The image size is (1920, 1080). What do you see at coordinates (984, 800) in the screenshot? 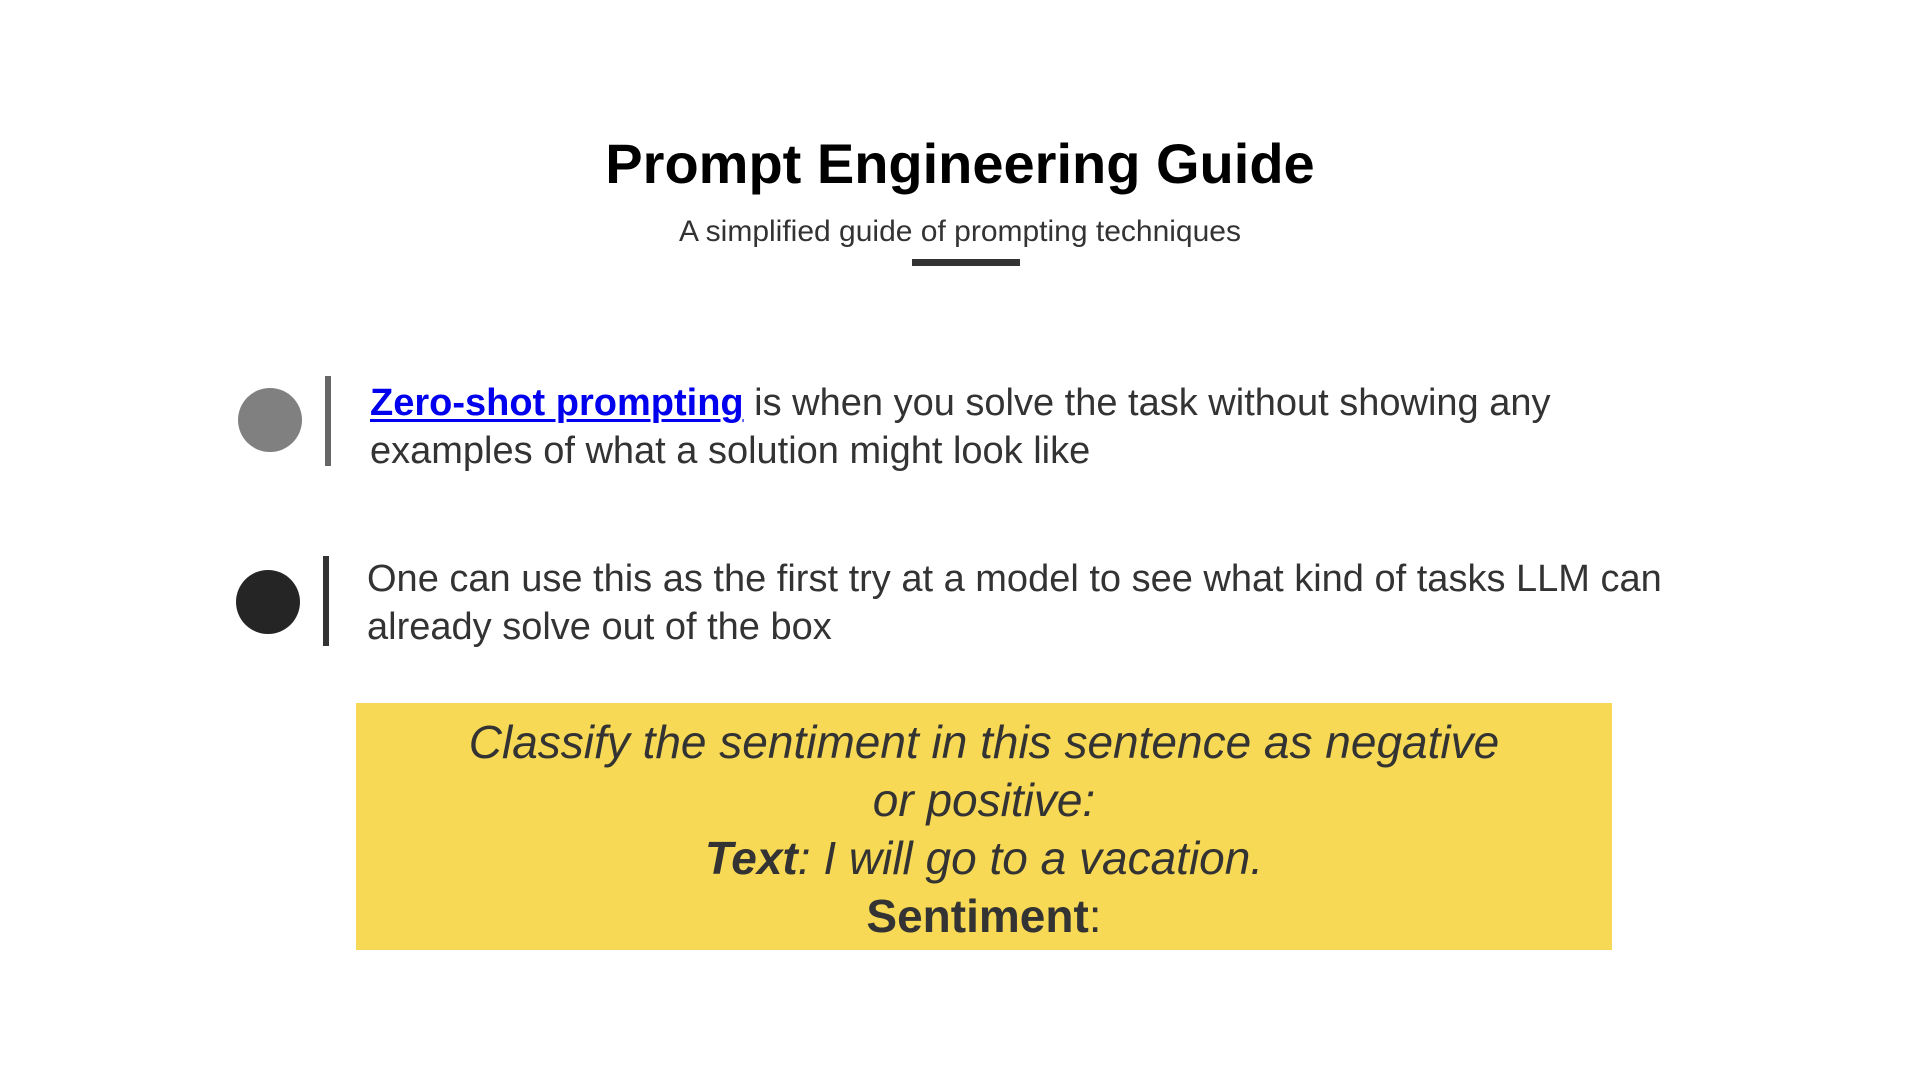
I see `prompt-instruction-line-2: or positive:` at bounding box center [984, 800].